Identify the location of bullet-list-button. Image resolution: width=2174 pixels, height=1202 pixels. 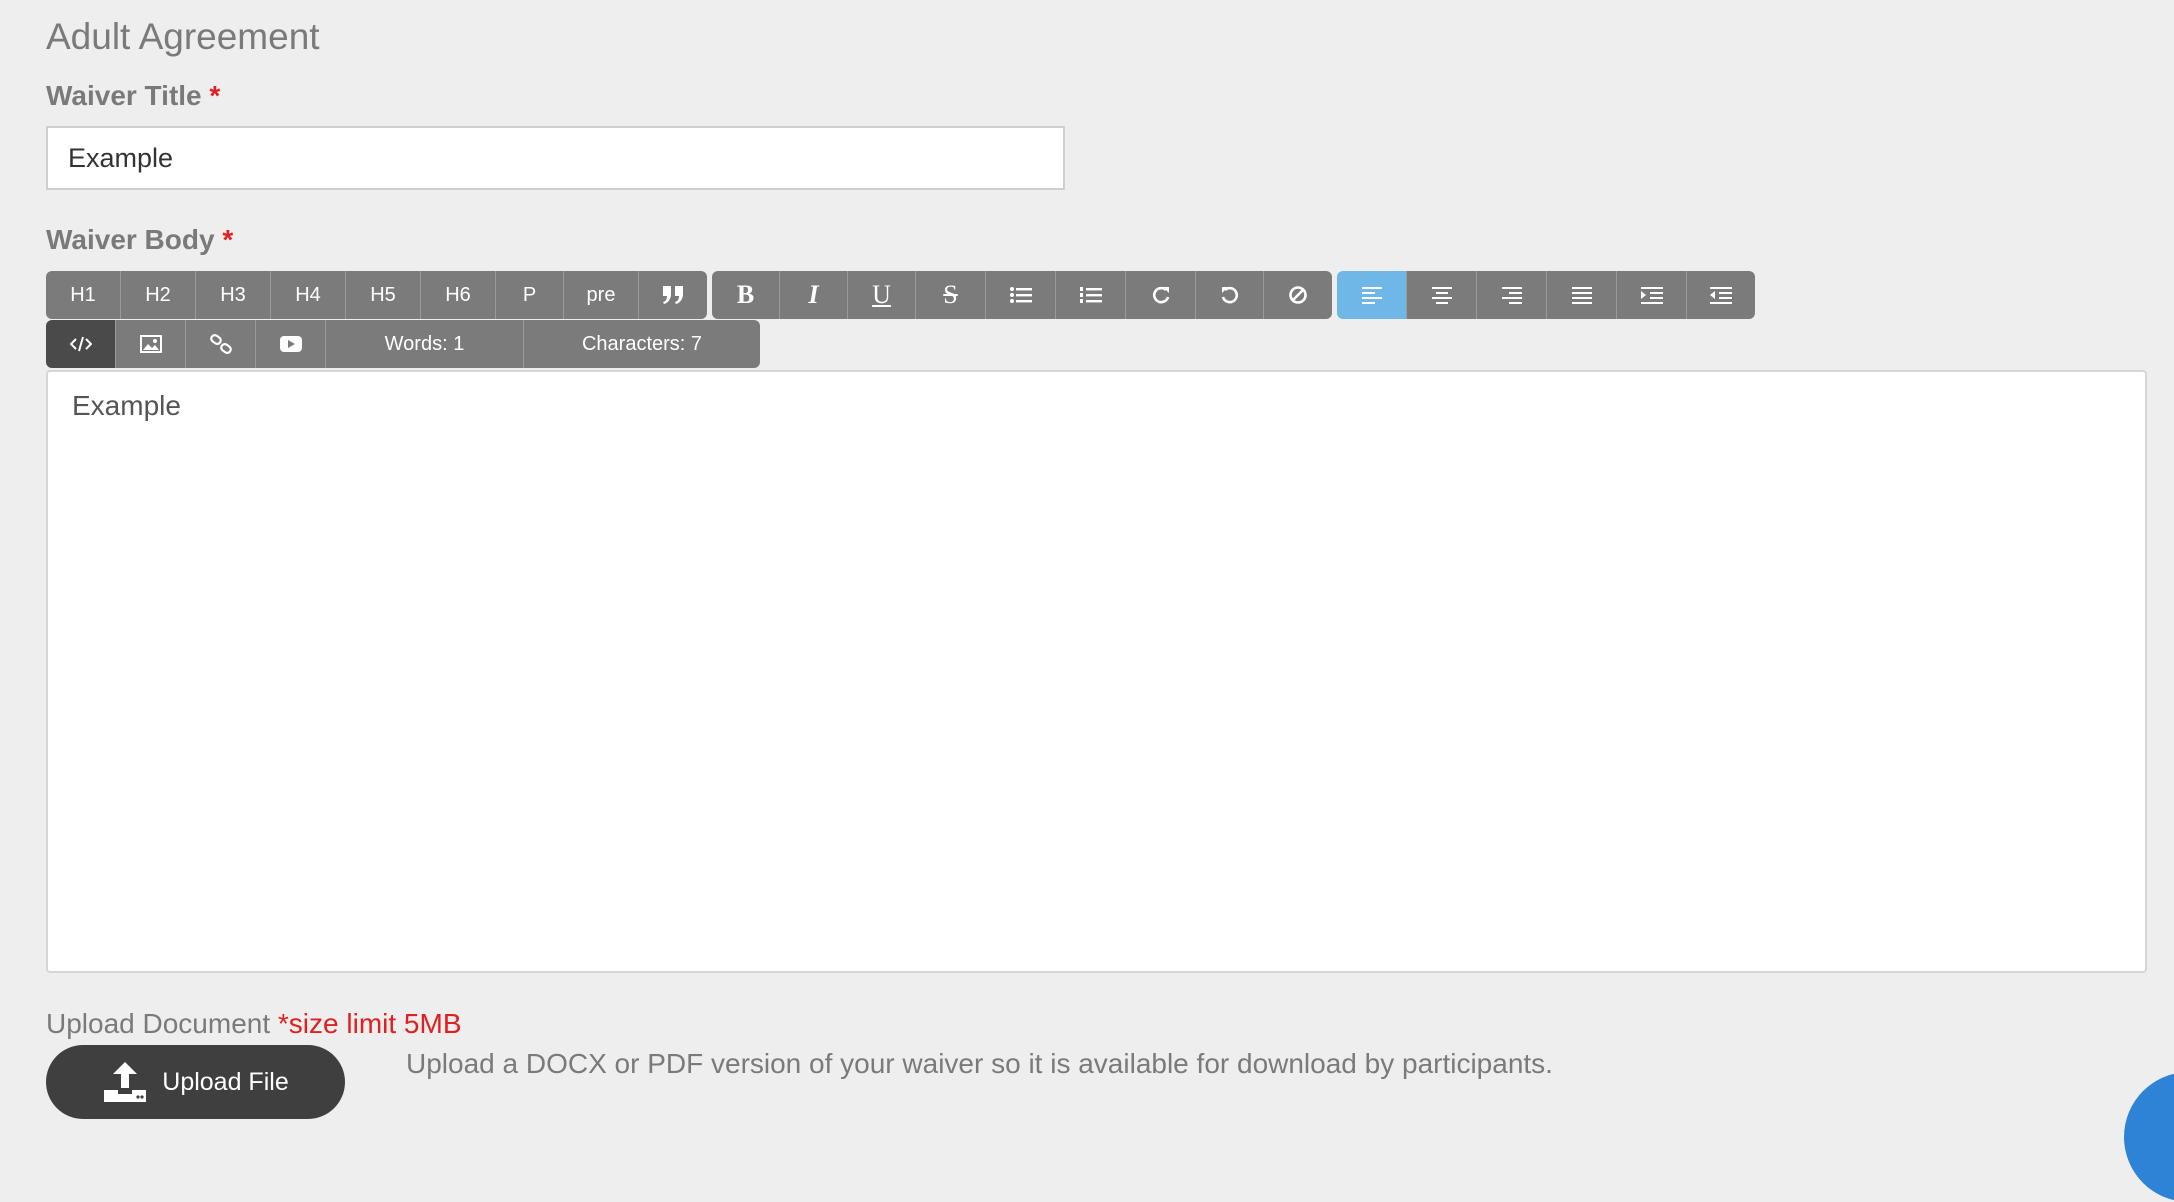
(1021, 295).